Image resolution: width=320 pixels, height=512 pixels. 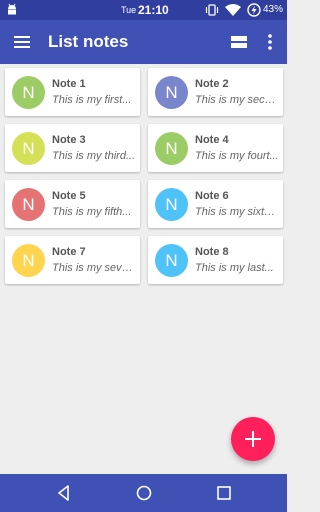 I want to click on vibrate-icon, so click(x=212, y=10).